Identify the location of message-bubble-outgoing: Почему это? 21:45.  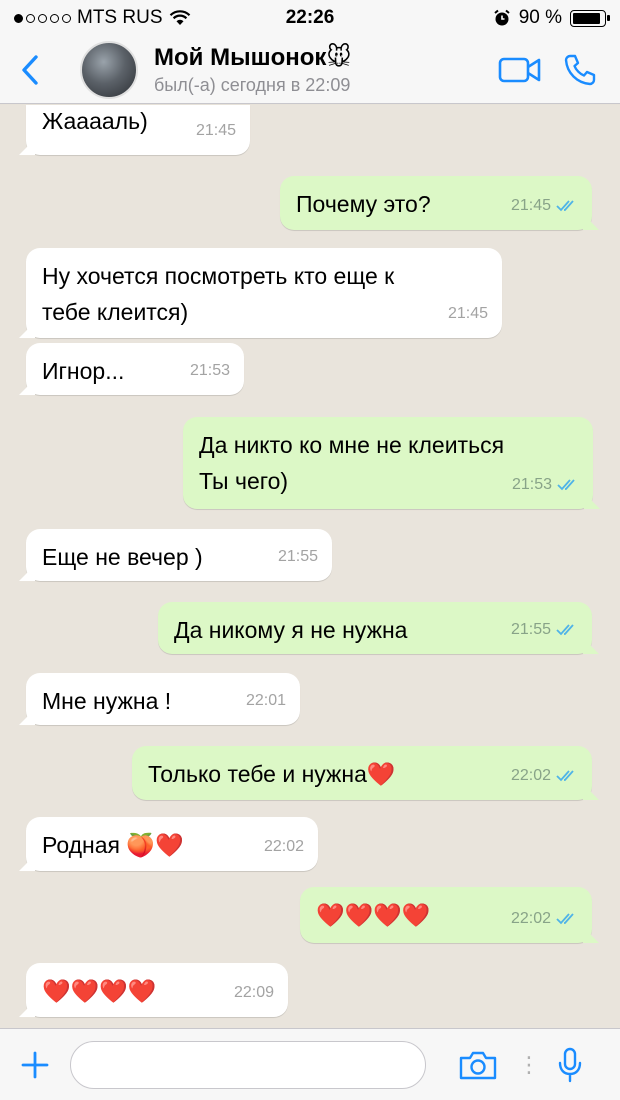
(436, 203).